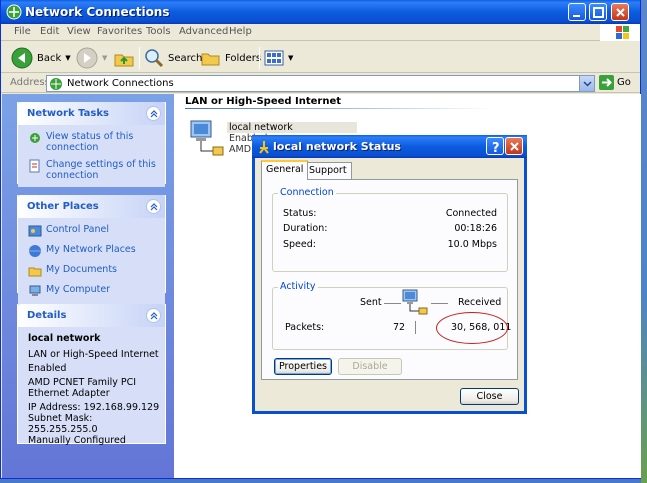 Image resolution: width=647 pixels, height=483 pixels. What do you see at coordinates (389, 146) in the screenshot?
I see `dialog-title-bar: local network Status ?` at bounding box center [389, 146].